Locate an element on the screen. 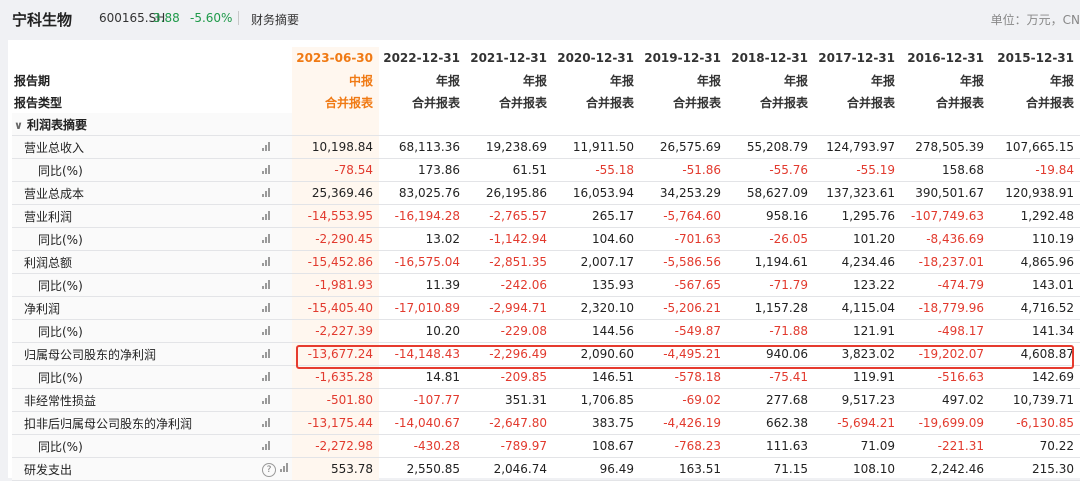 The width and height of the screenshot is (1080, 481). table-cell: 13.02 is located at coordinates (422, 239).